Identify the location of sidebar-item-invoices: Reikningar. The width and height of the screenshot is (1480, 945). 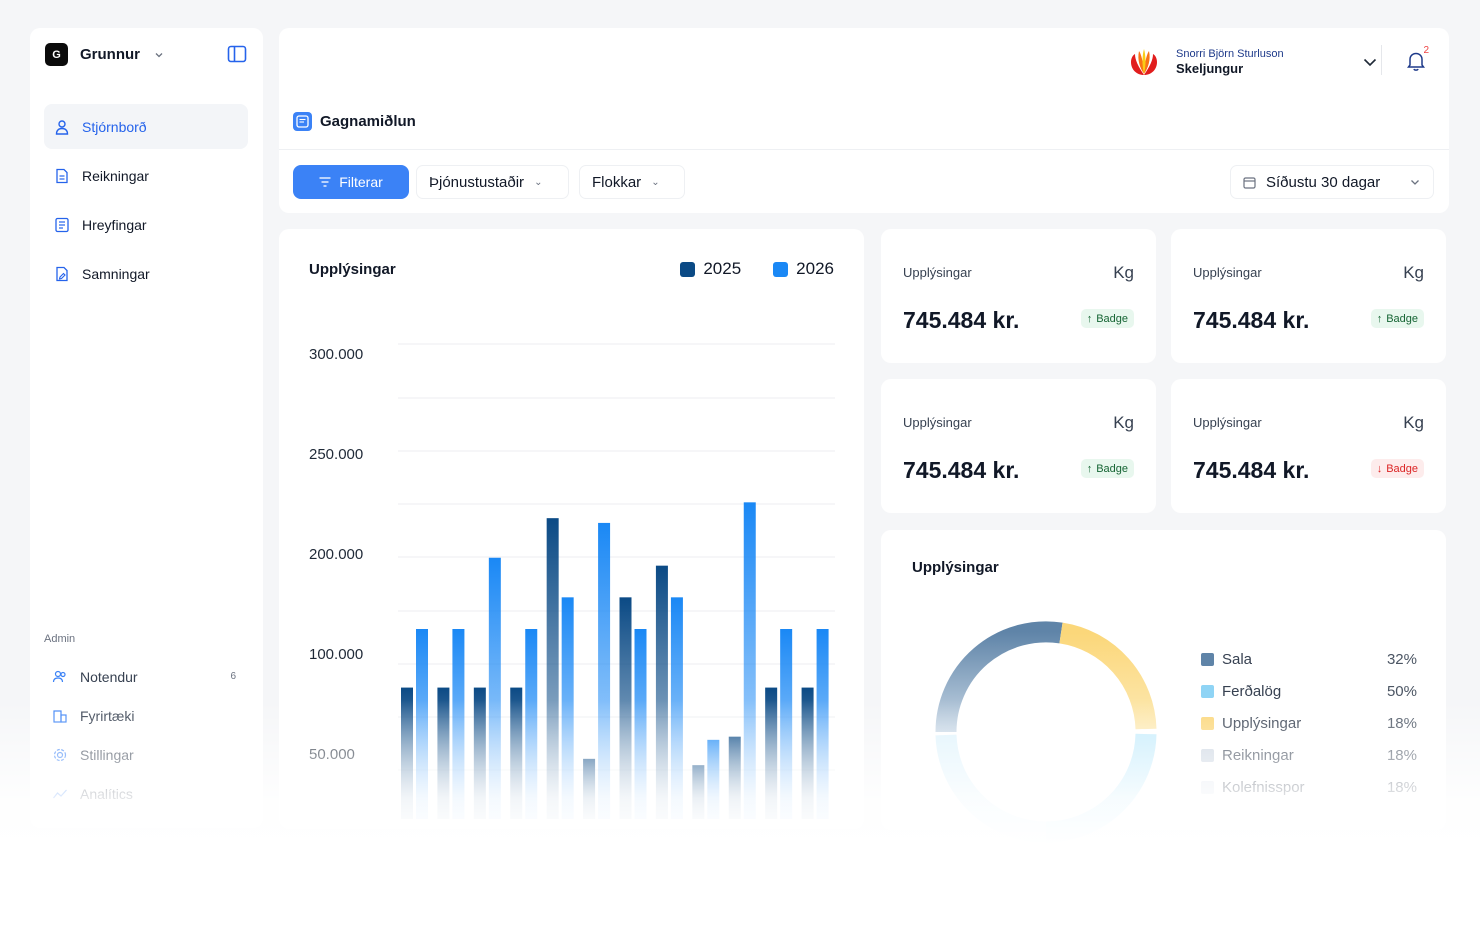
(146, 175).